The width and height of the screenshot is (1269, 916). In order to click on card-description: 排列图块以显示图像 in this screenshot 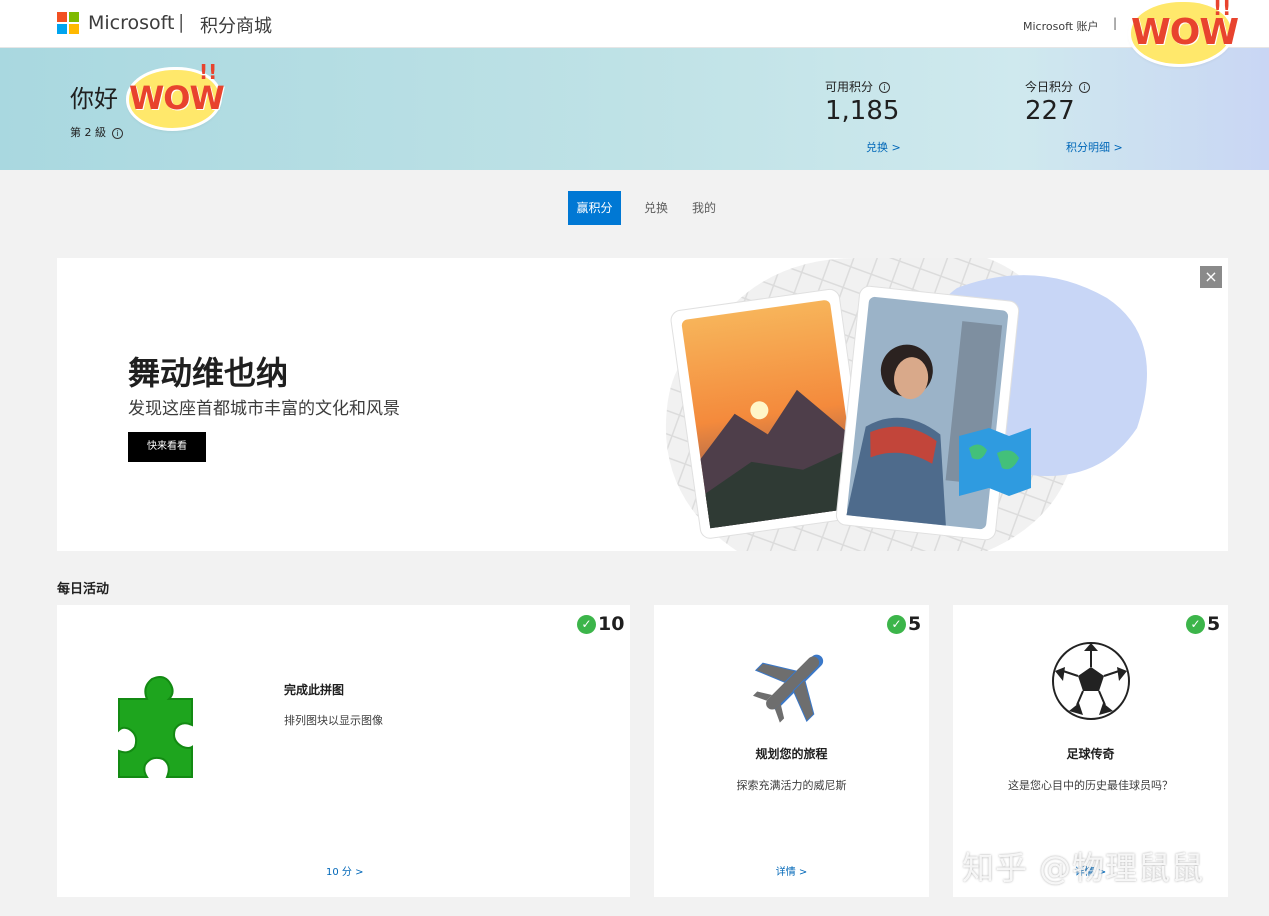, I will do `click(333, 720)`.